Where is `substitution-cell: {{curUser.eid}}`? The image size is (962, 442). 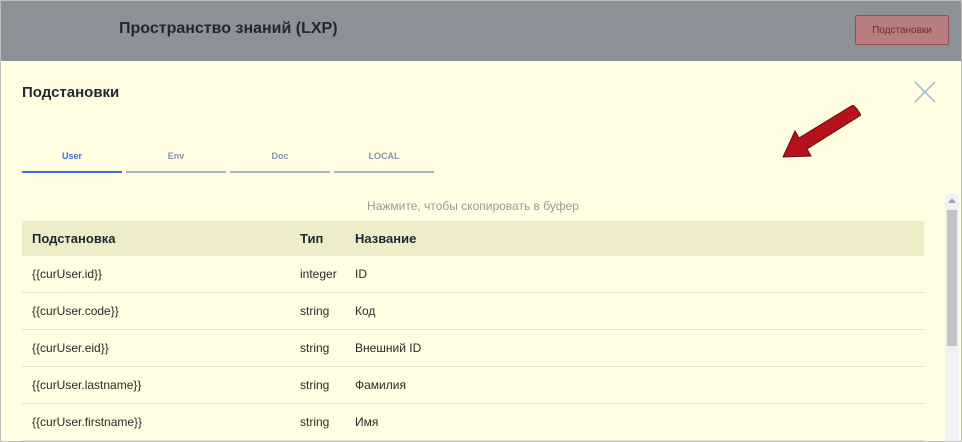
substitution-cell: {{curUser.eid}} is located at coordinates (70, 348).